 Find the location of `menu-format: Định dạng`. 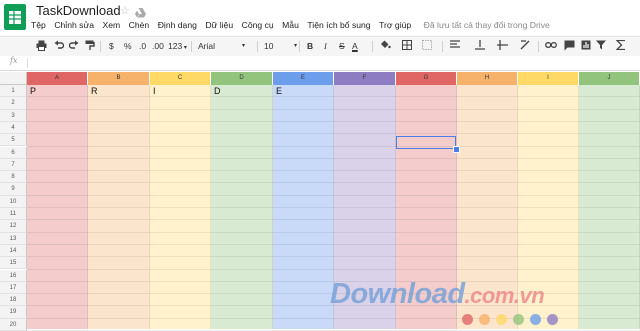

menu-format: Định dạng is located at coordinates (177, 27).